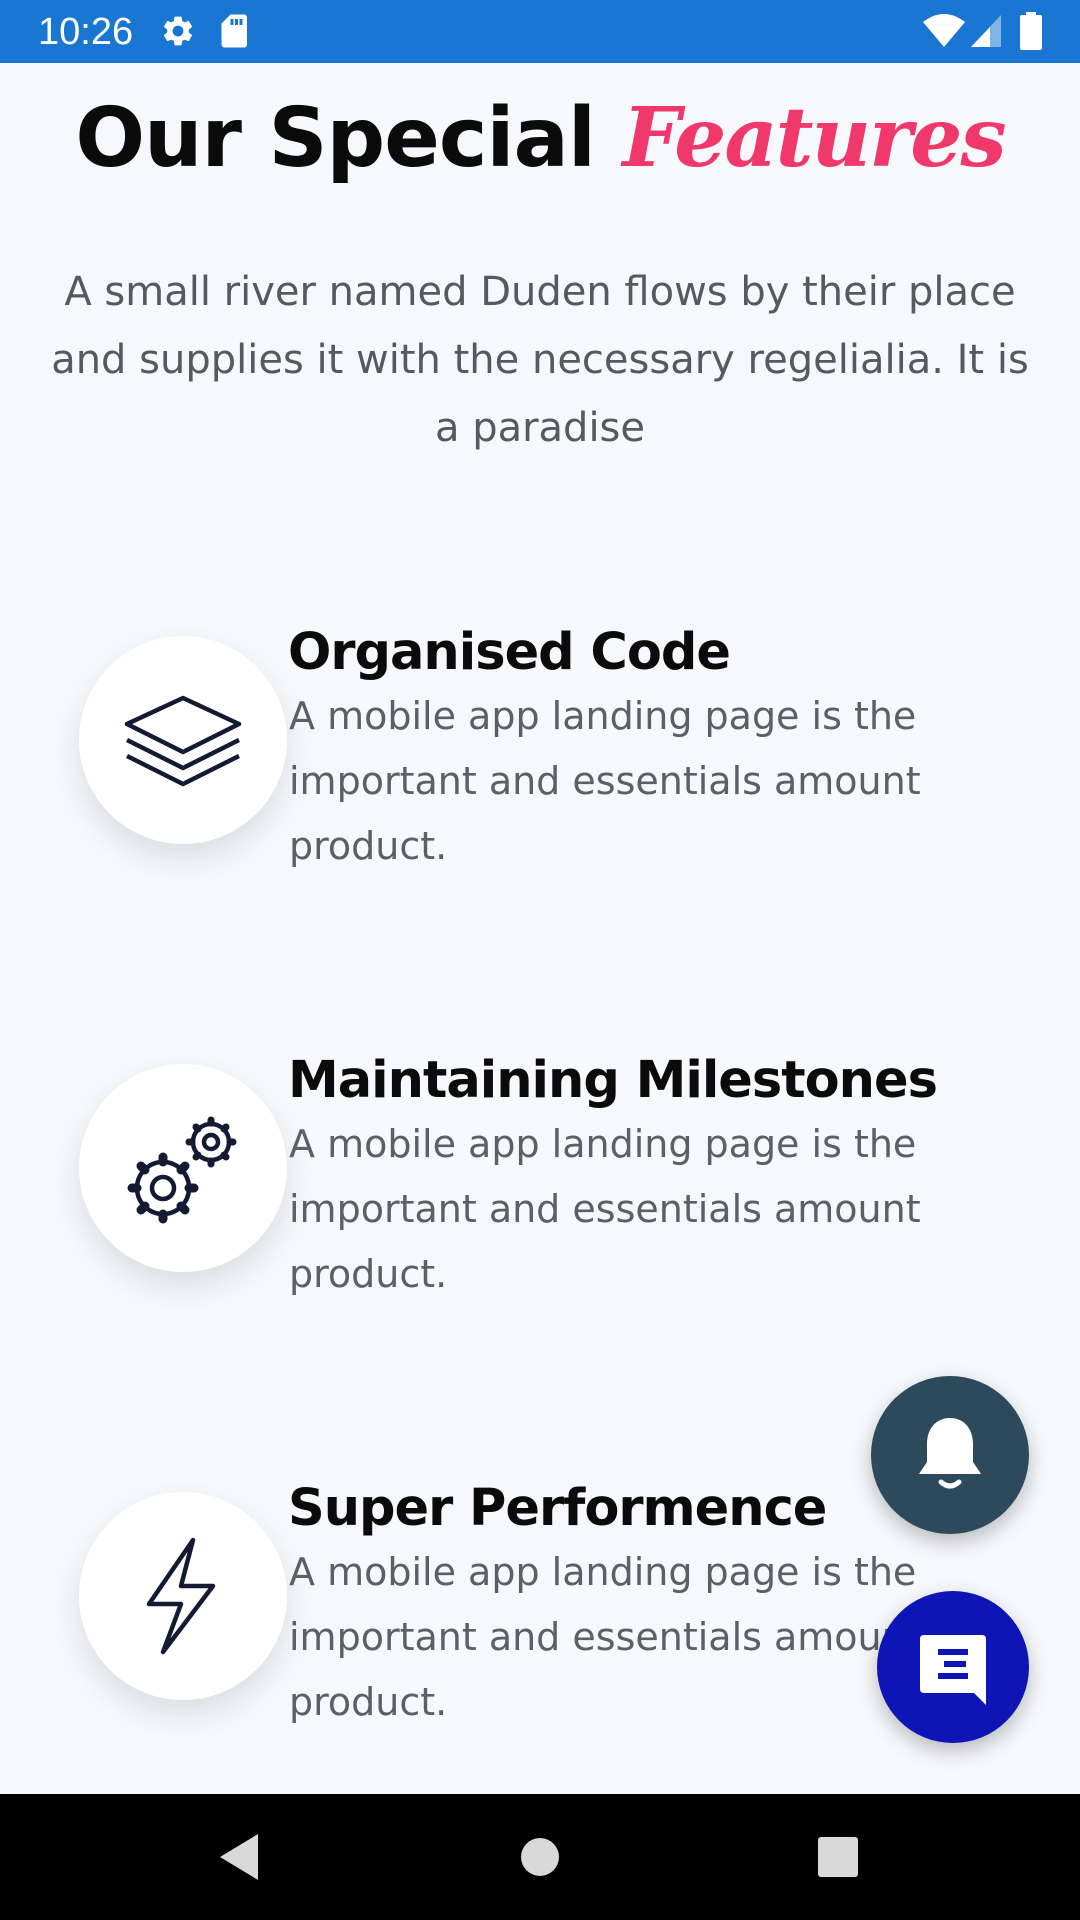 The height and width of the screenshot is (1920, 1080). What do you see at coordinates (1031, 31) in the screenshot?
I see `battery-icon` at bounding box center [1031, 31].